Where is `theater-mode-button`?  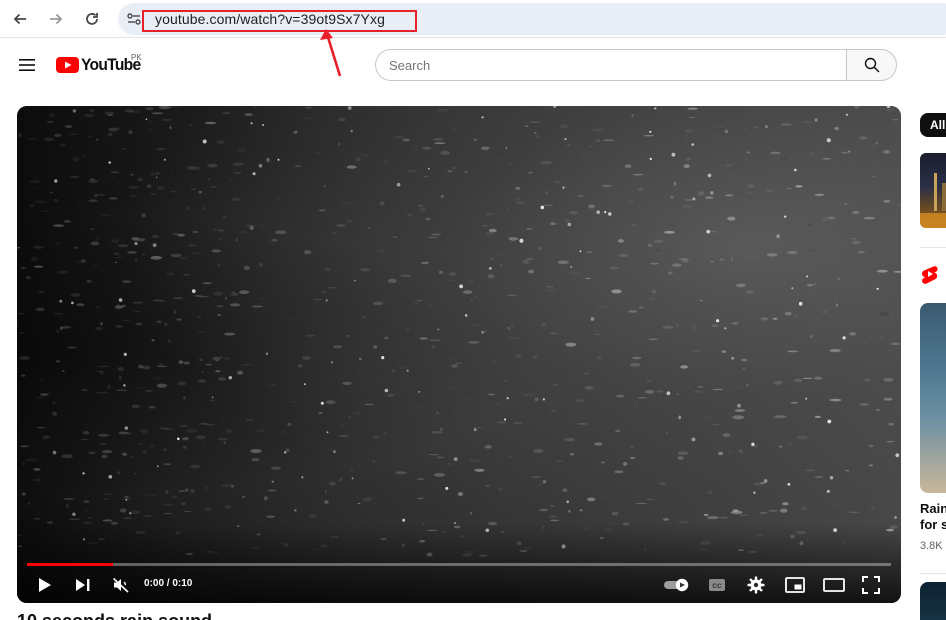 theater-mode-button is located at coordinates (834, 585).